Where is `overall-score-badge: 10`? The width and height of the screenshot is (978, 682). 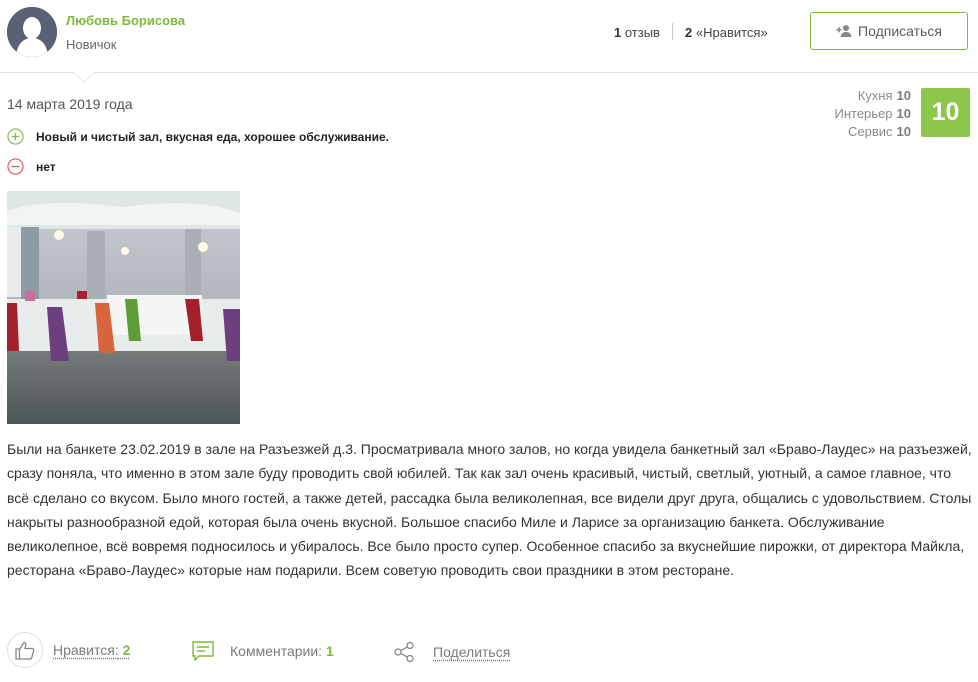
overall-score-badge: 10 is located at coordinates (945, 112).